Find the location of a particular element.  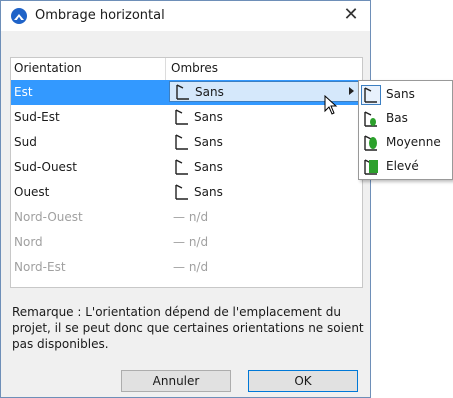

column-divider is located at coordinates (165, 69).